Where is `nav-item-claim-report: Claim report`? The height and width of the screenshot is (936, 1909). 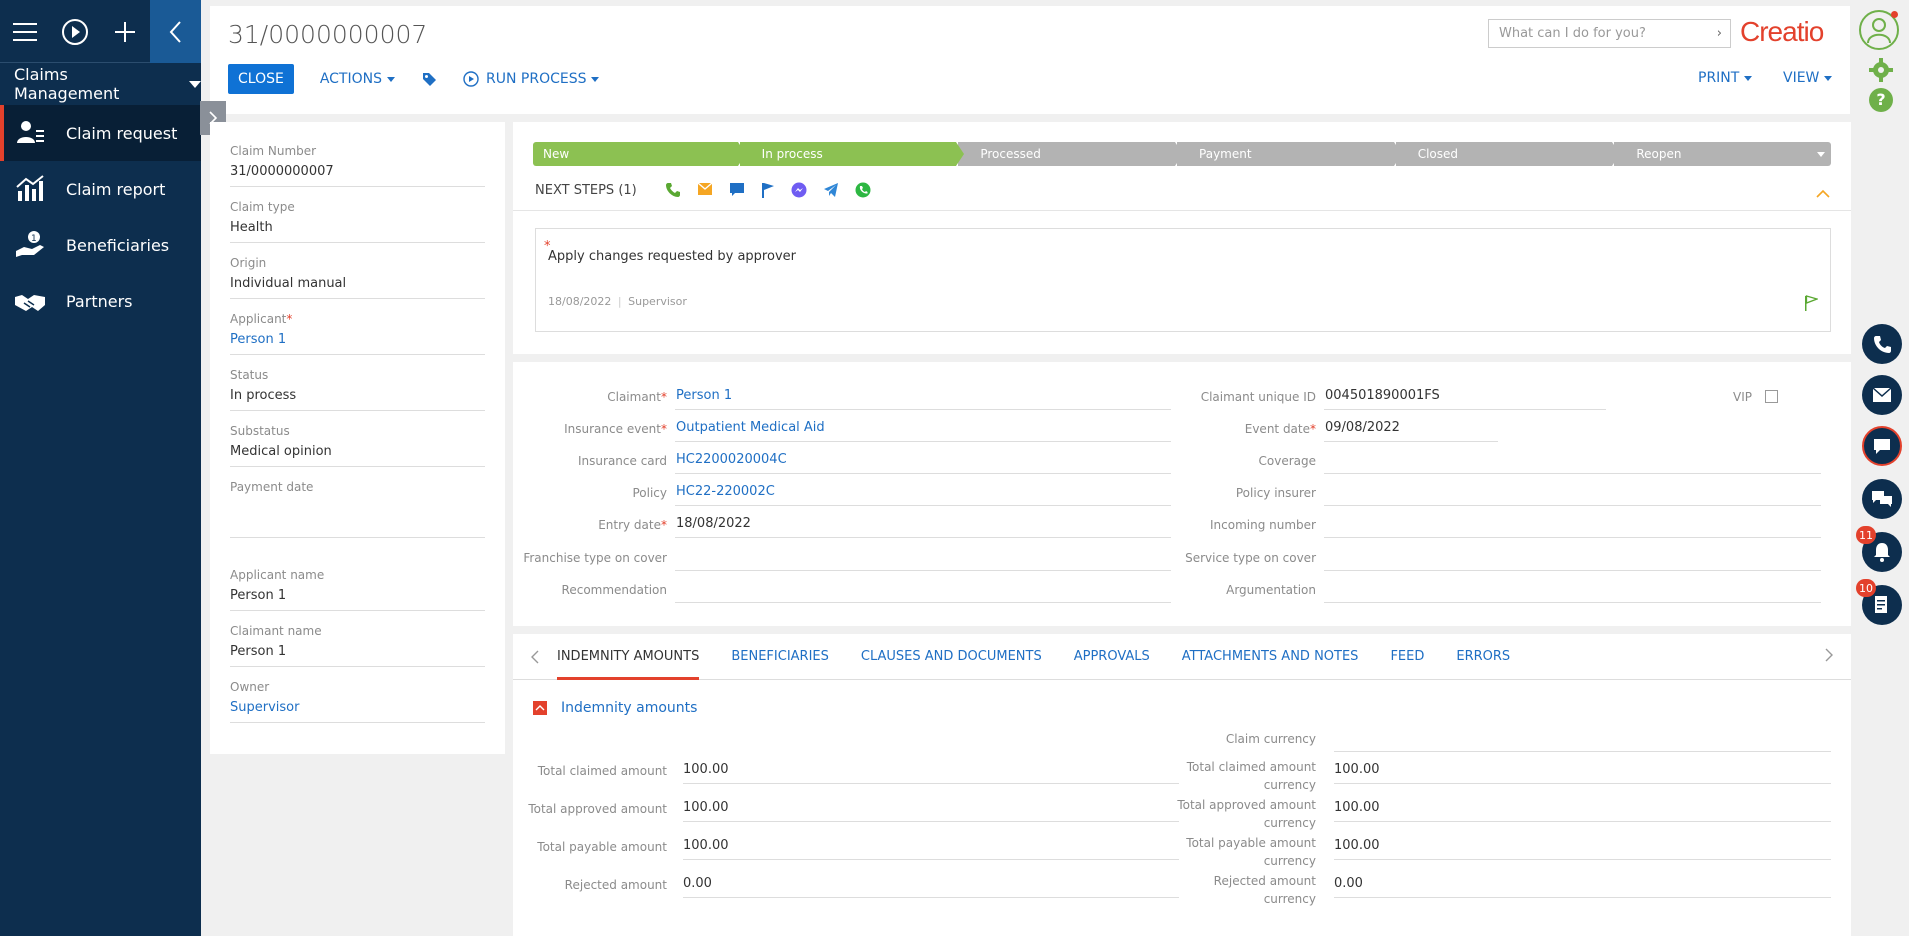
nav-item-claim-report: Claim report is located at coordinates (100, 189).